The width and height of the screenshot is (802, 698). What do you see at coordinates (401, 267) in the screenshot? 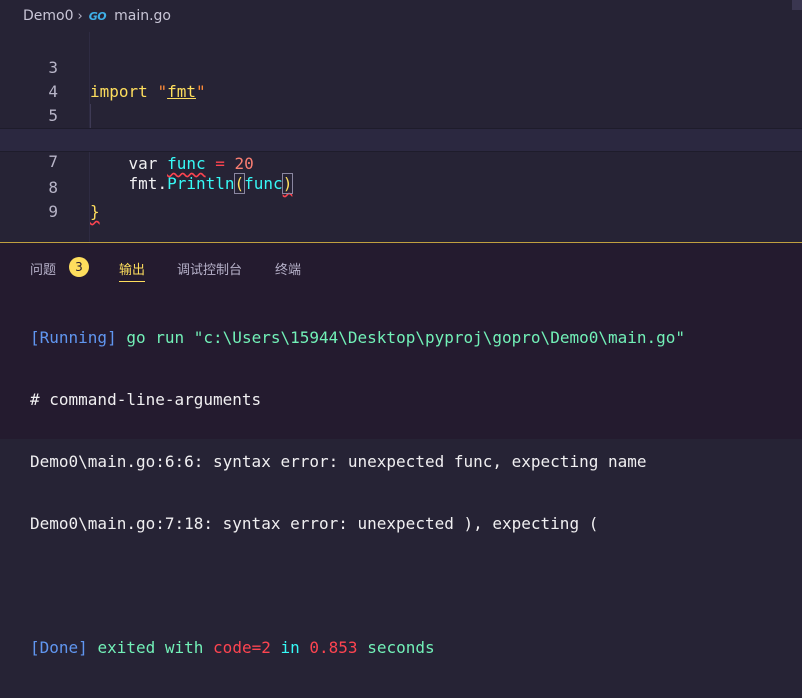
I see `panel-tabs: 问题 3 输出 调试控制台 终端` at bounding box center [401, 267].